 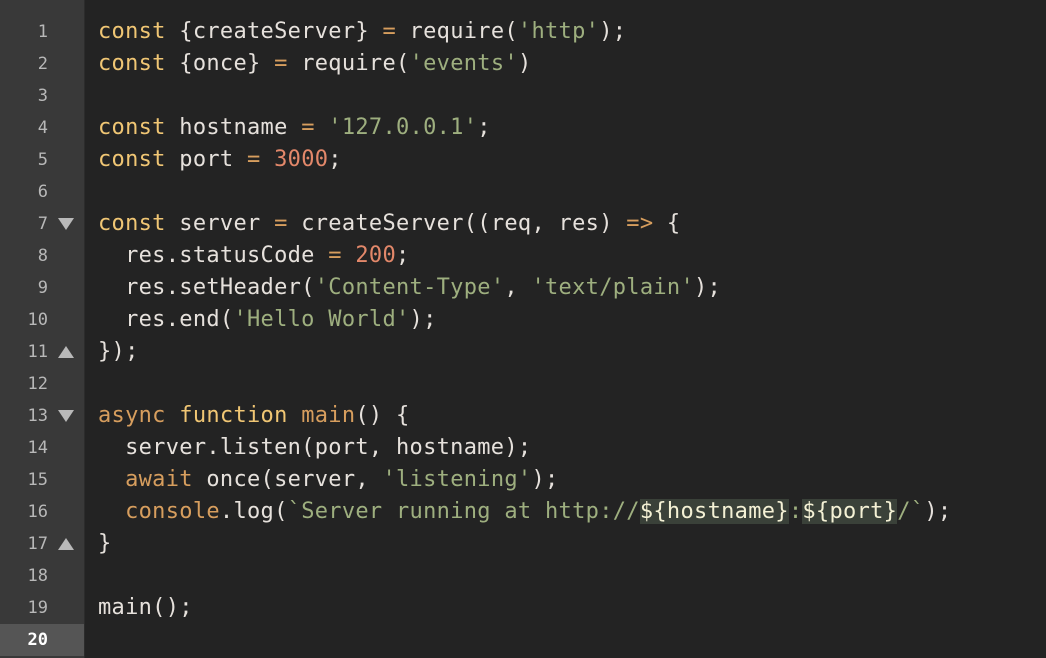 I want to click on gutter-row: 18, so click(x=42, y=576).